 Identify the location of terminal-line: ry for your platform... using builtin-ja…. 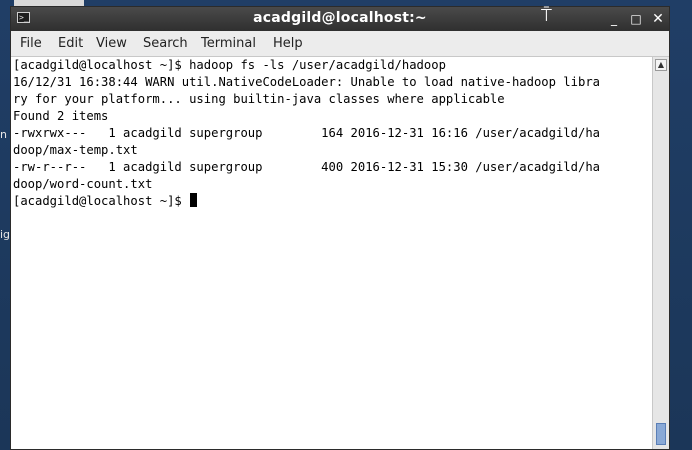
(259, 99).